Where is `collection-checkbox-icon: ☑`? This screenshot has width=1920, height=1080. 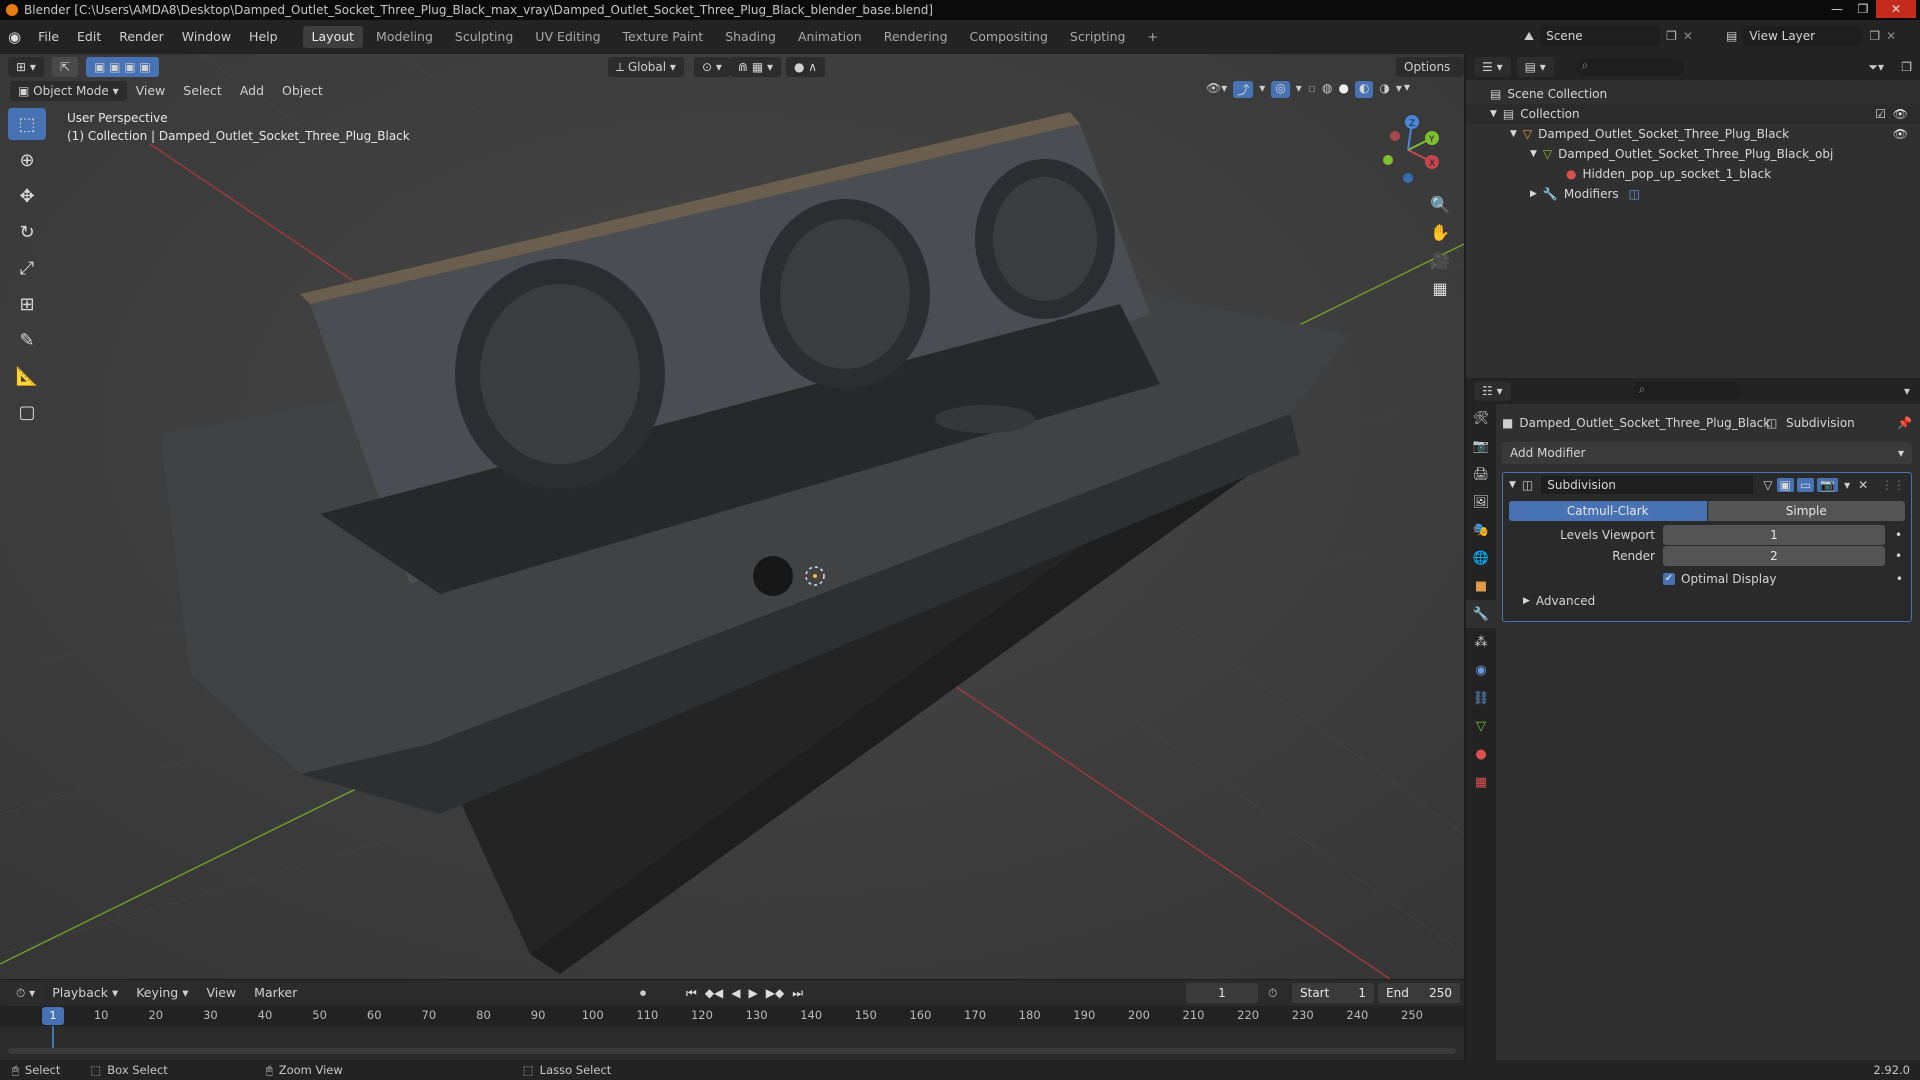
collection-checkbox-icon: ☑ is located at coordinates (1880, 114).